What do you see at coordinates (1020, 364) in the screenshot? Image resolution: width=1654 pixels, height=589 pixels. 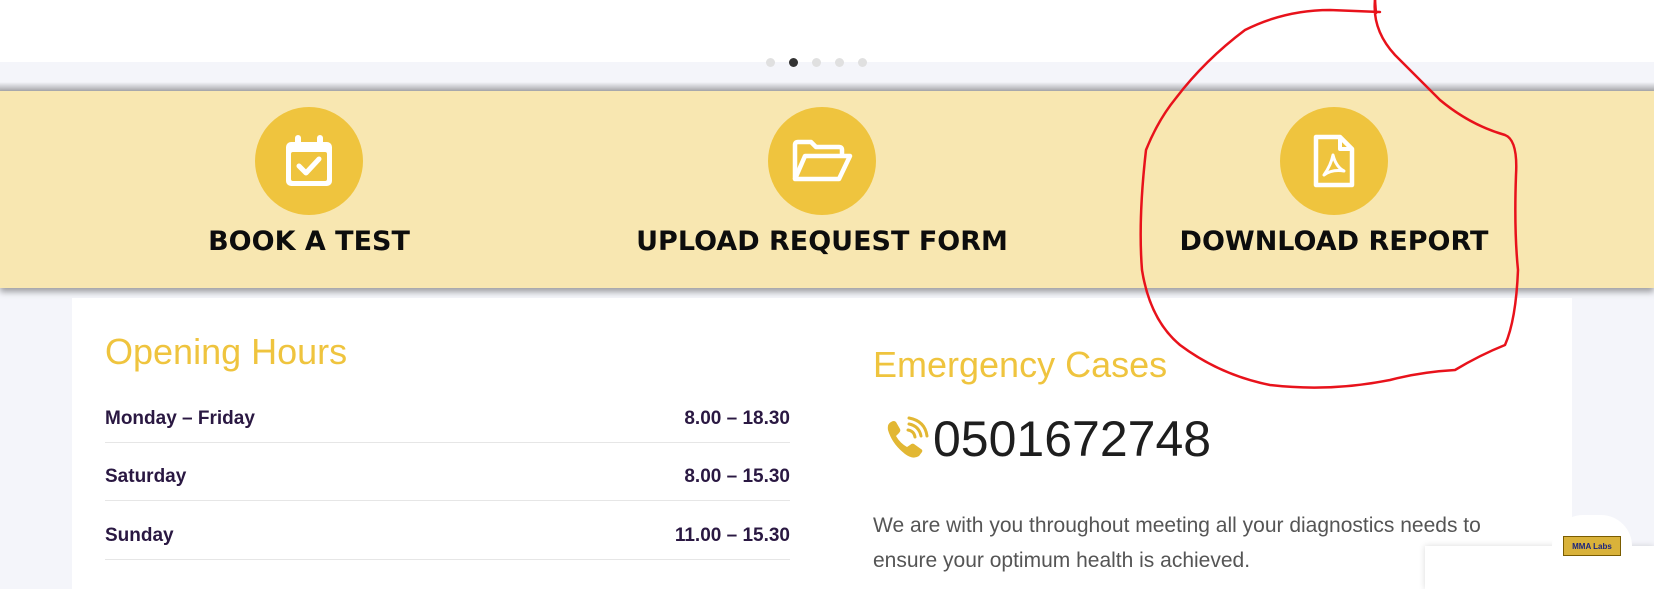 I see `emergency-title: Emergency Cases` at bounding box center [1020, 364].